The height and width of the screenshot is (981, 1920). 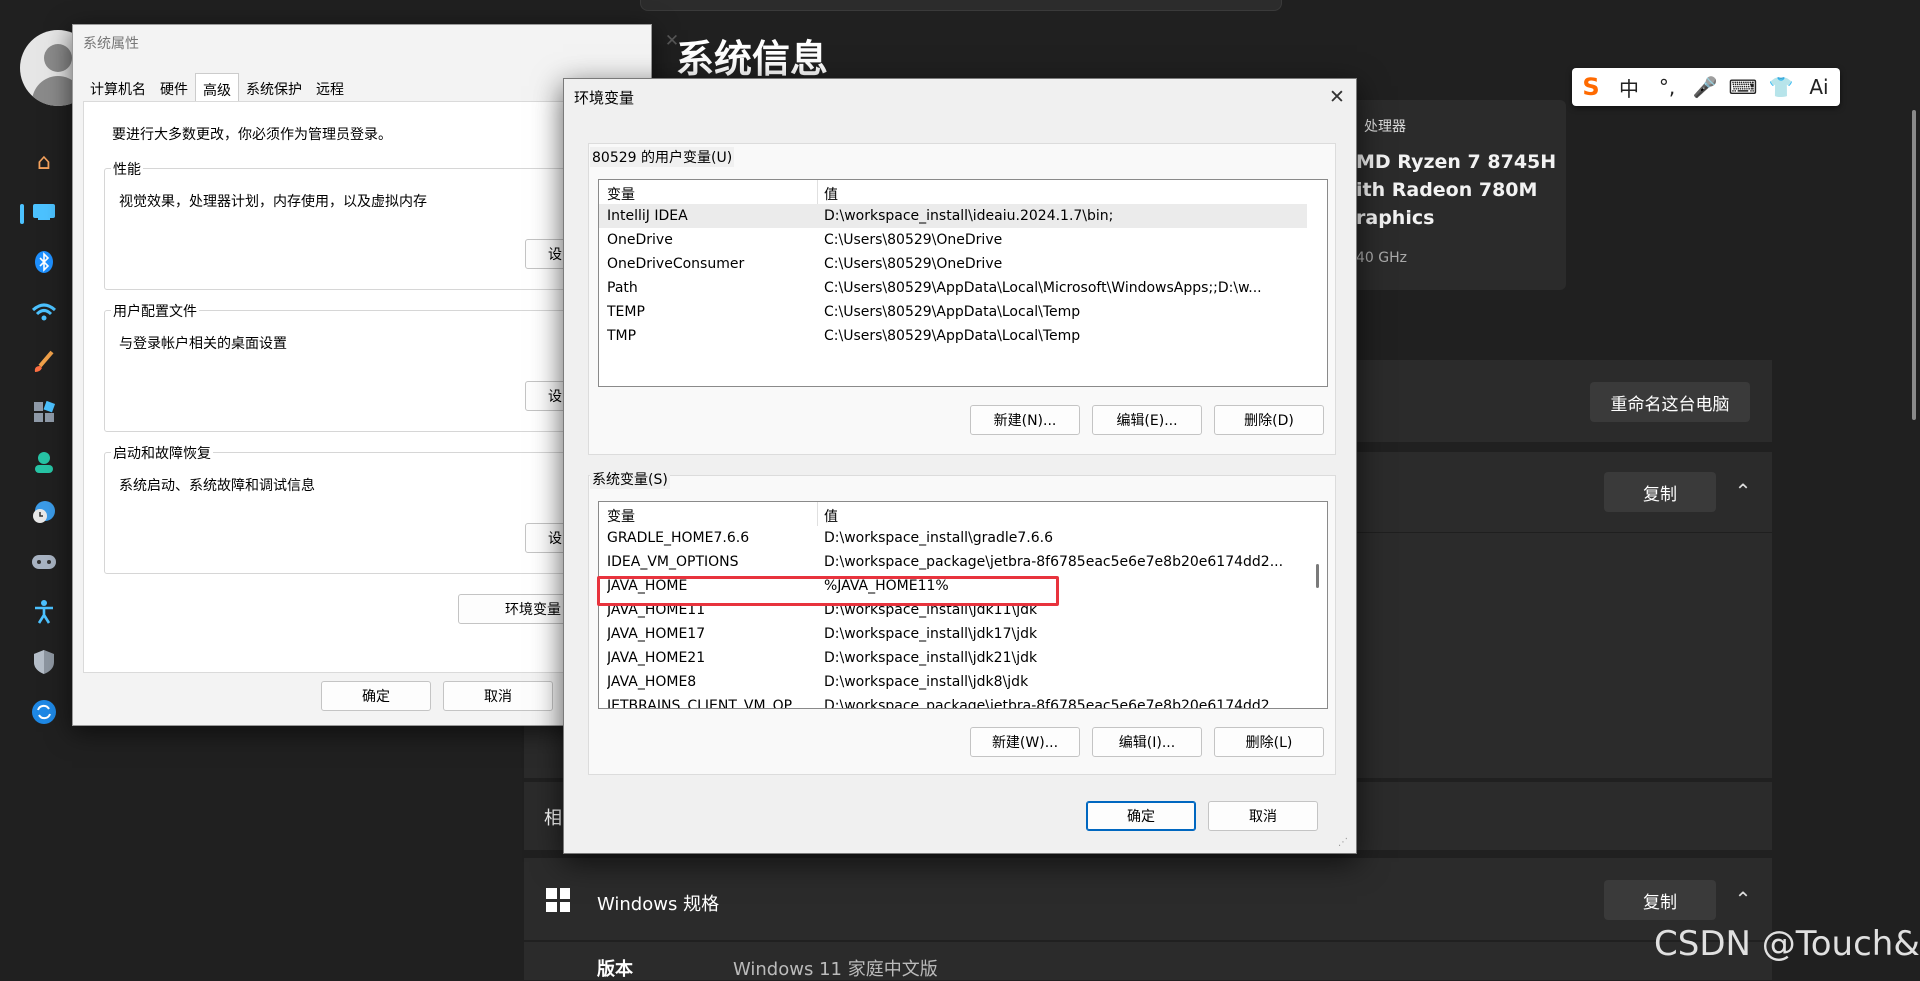 I want to click on accessibility-icon, so click(x=44, y=612).